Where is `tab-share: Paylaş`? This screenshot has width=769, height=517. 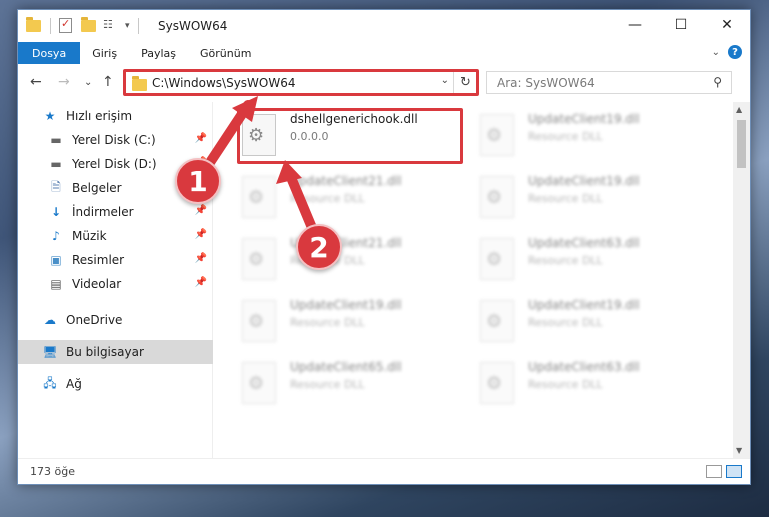
tab-share: Paylaş is located at coordinates (158, 53).